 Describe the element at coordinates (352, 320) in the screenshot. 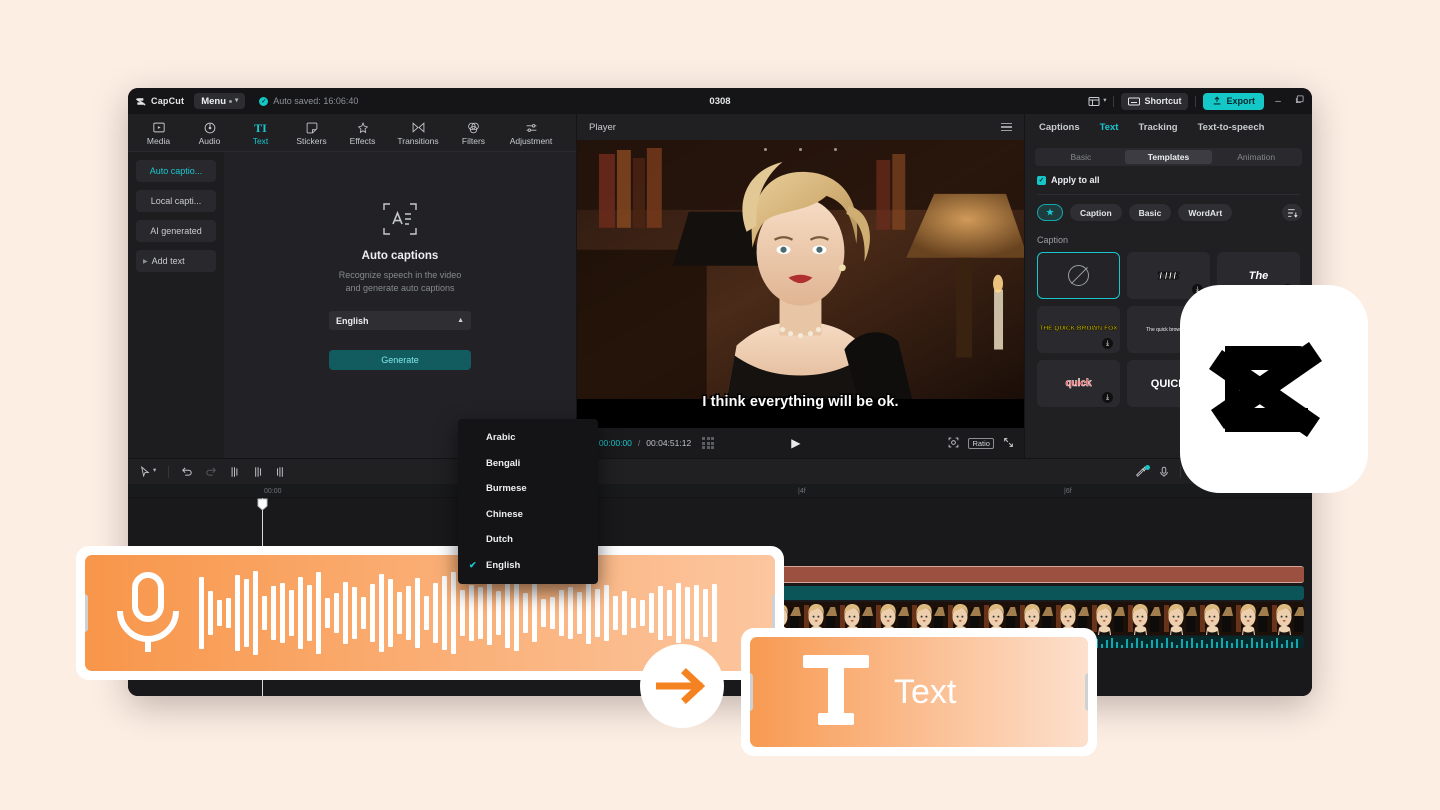

I see `language-select-value: English` at that location.